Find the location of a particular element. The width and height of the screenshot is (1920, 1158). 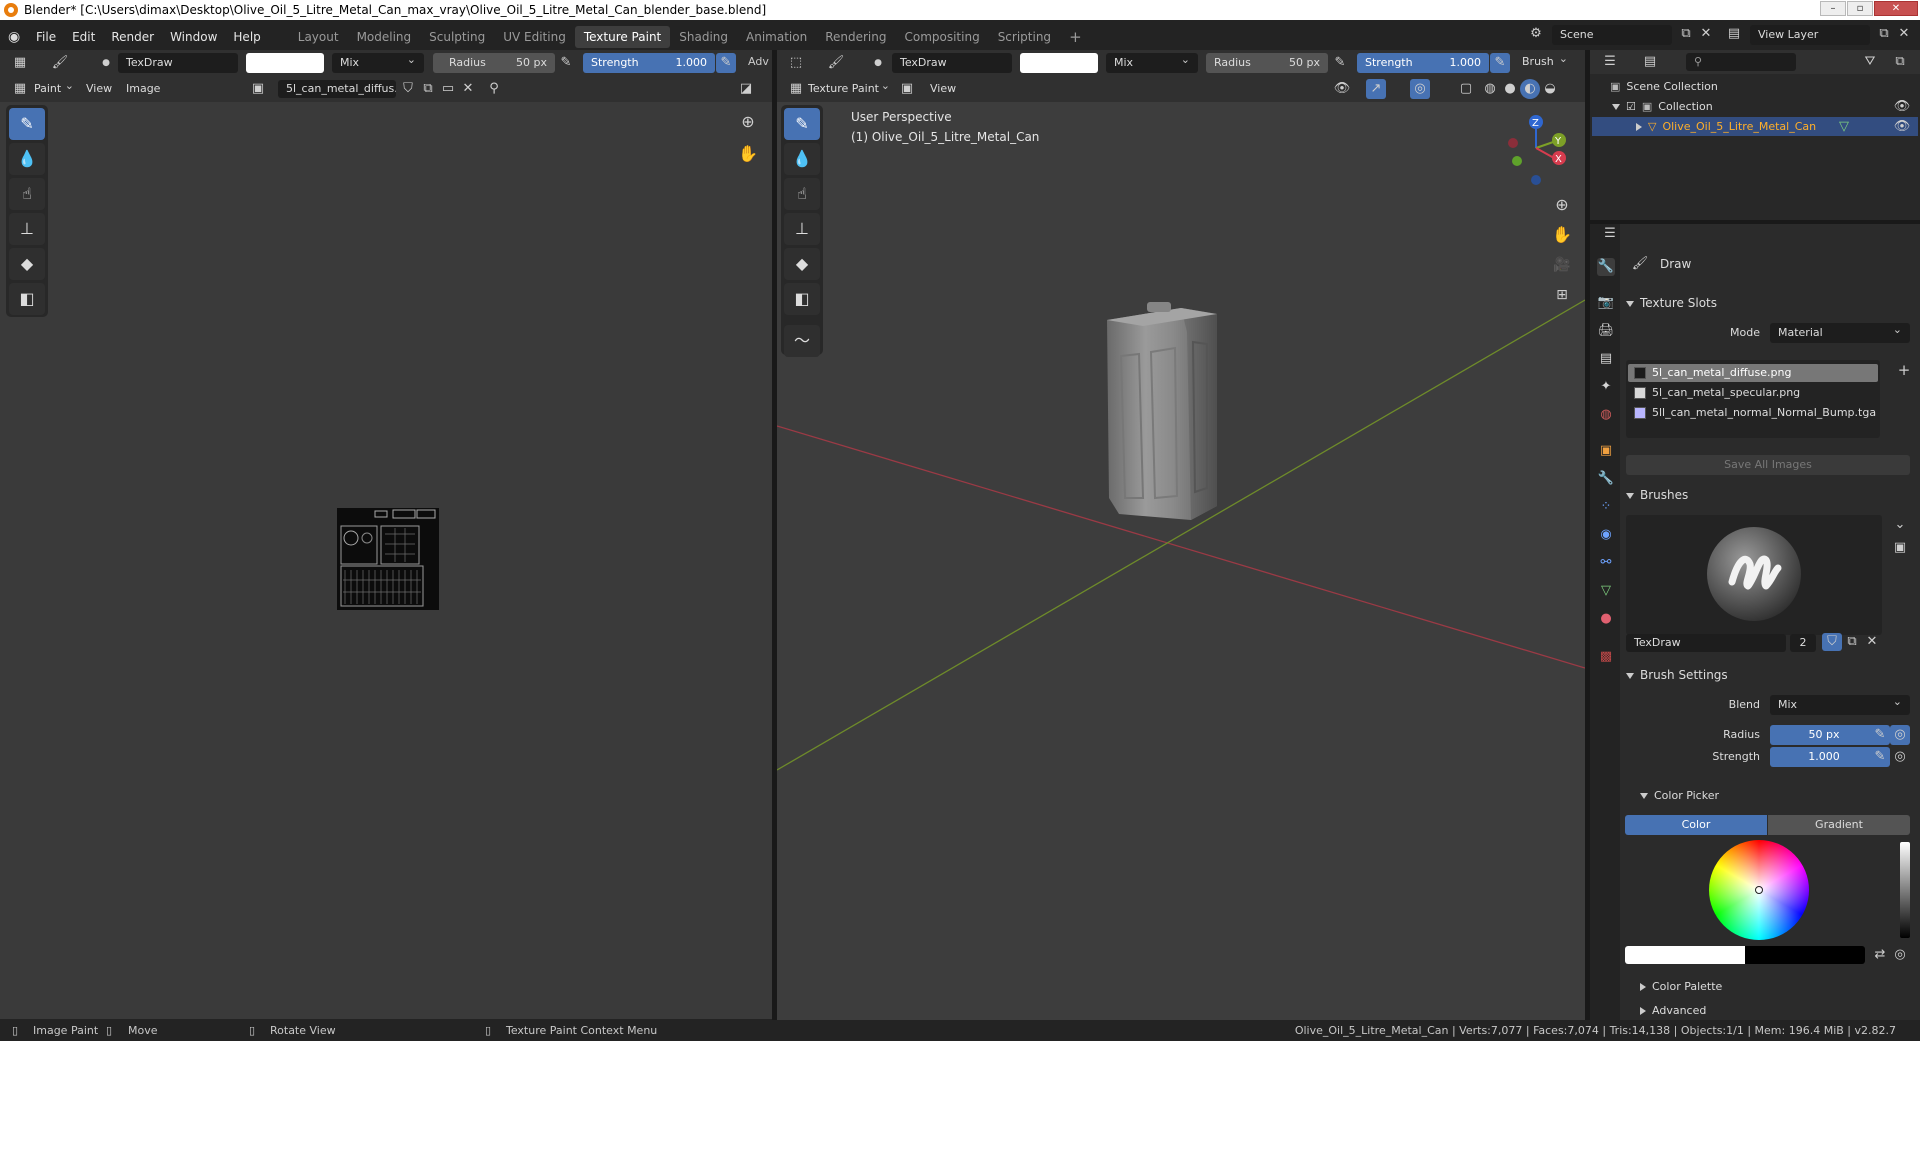

color-palette-panel-header: Color Palette is located at coordinates (1681, 986).